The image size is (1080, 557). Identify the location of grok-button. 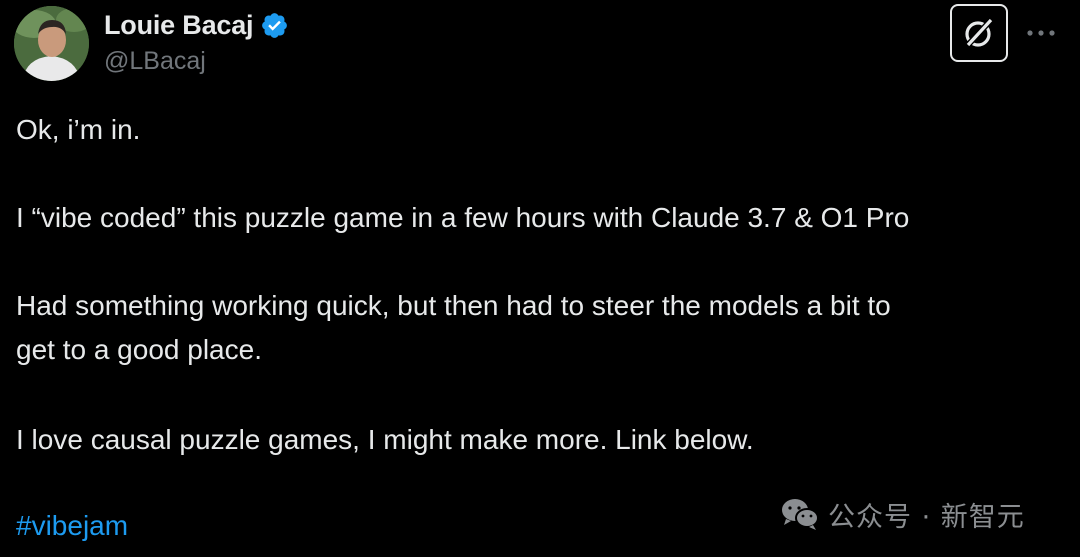
(979, 33).